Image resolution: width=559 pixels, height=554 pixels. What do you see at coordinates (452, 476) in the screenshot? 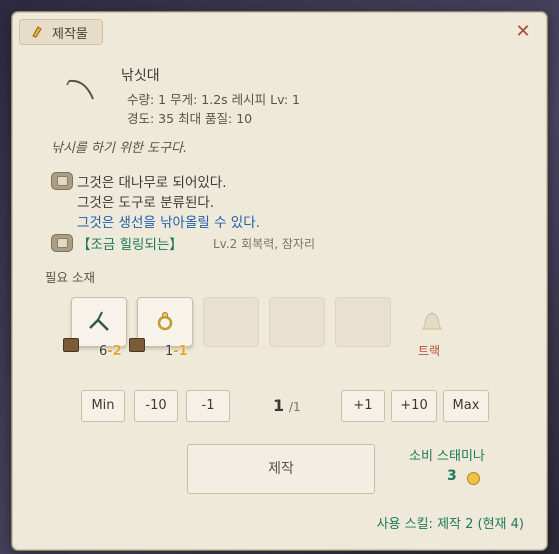
I see `stamina-value: 3` at bounding box center [452, 476].